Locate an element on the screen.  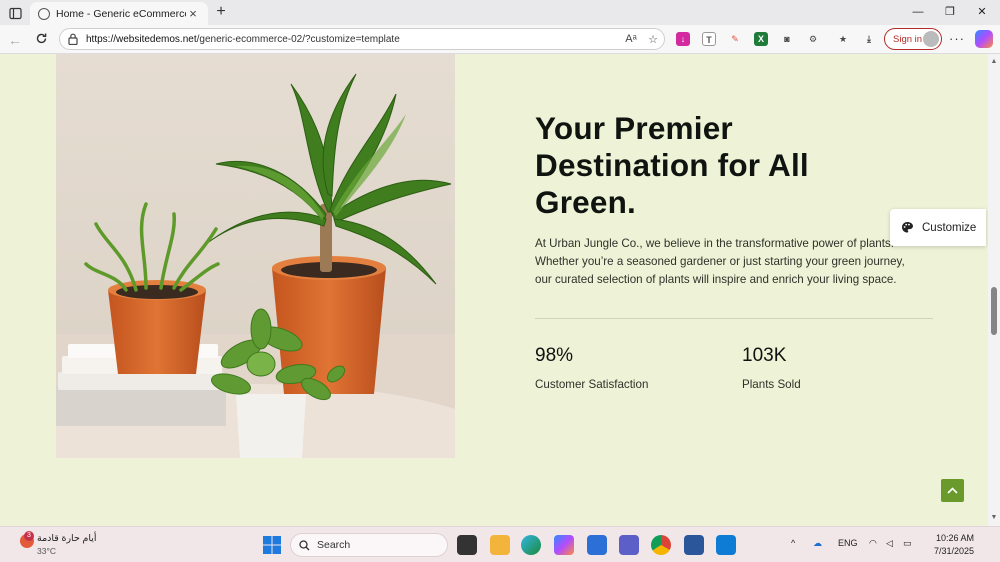
tab-actions-icon is located at coordinates (15, 13).